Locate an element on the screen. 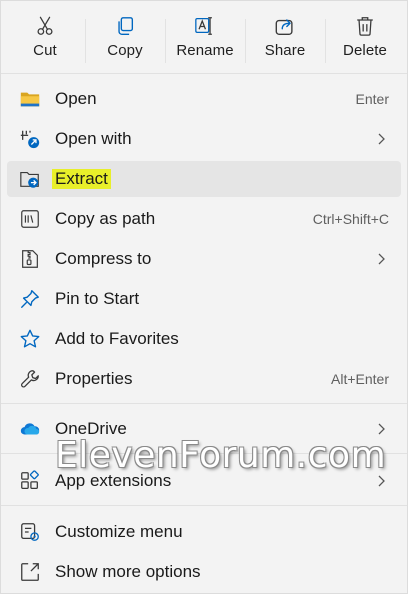 The width and height of the screenshot is (408, 594). menu-item-app-extensions: App extensions is located at coordinates (204, 481).